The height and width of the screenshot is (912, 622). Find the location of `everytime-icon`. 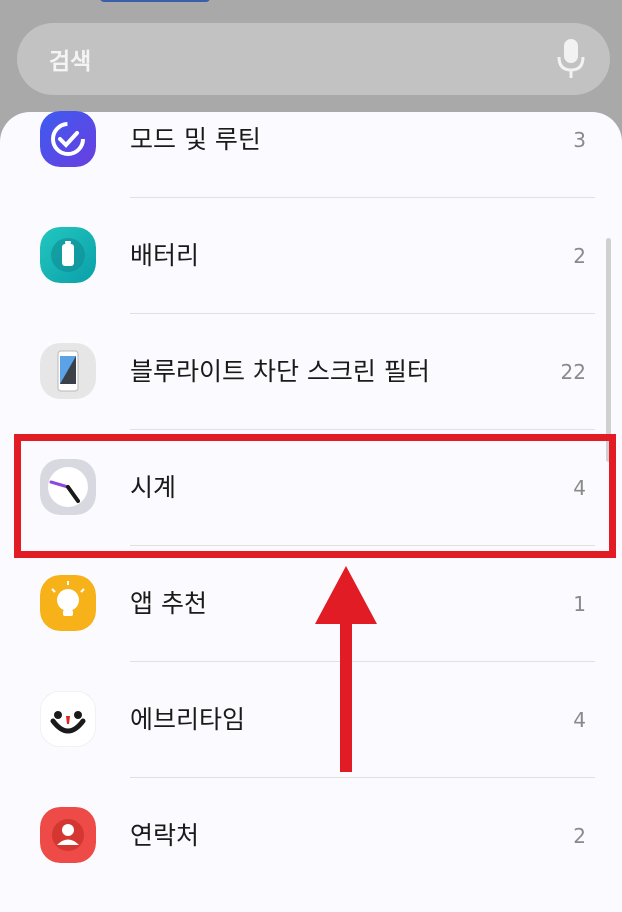

everytime-icon is located at coordinates (68, 719).